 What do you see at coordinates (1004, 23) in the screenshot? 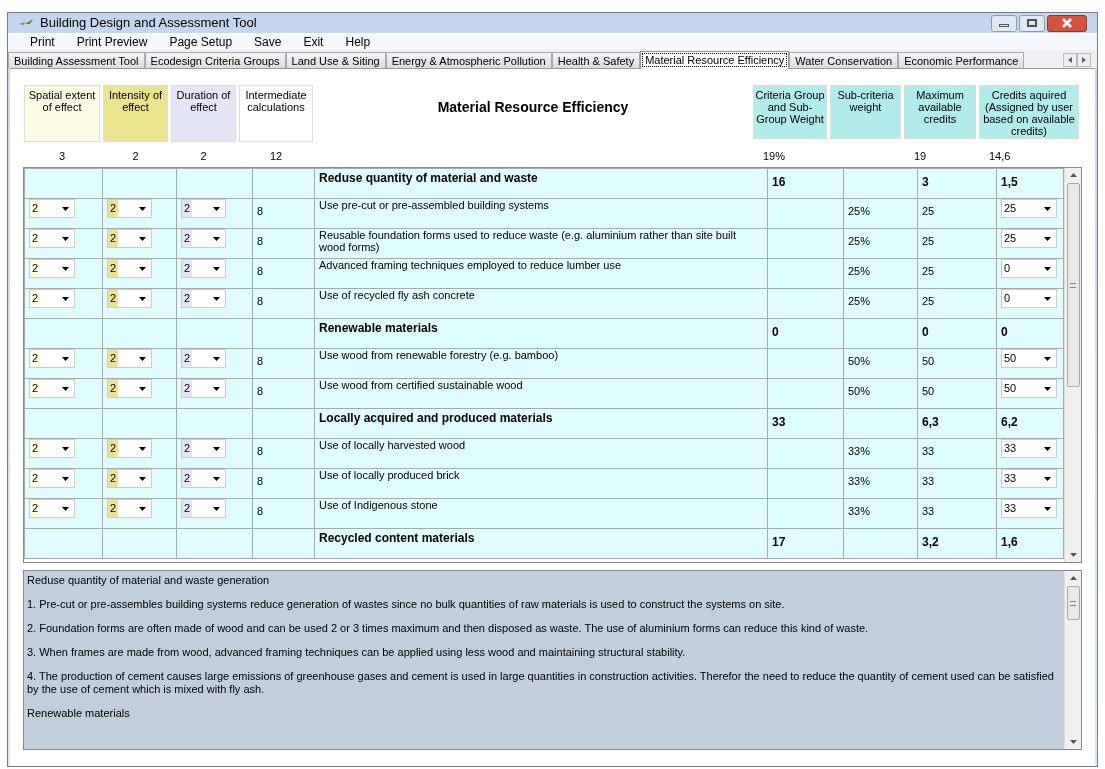
I see `minimize-button` at bounding box center [1004, 23].